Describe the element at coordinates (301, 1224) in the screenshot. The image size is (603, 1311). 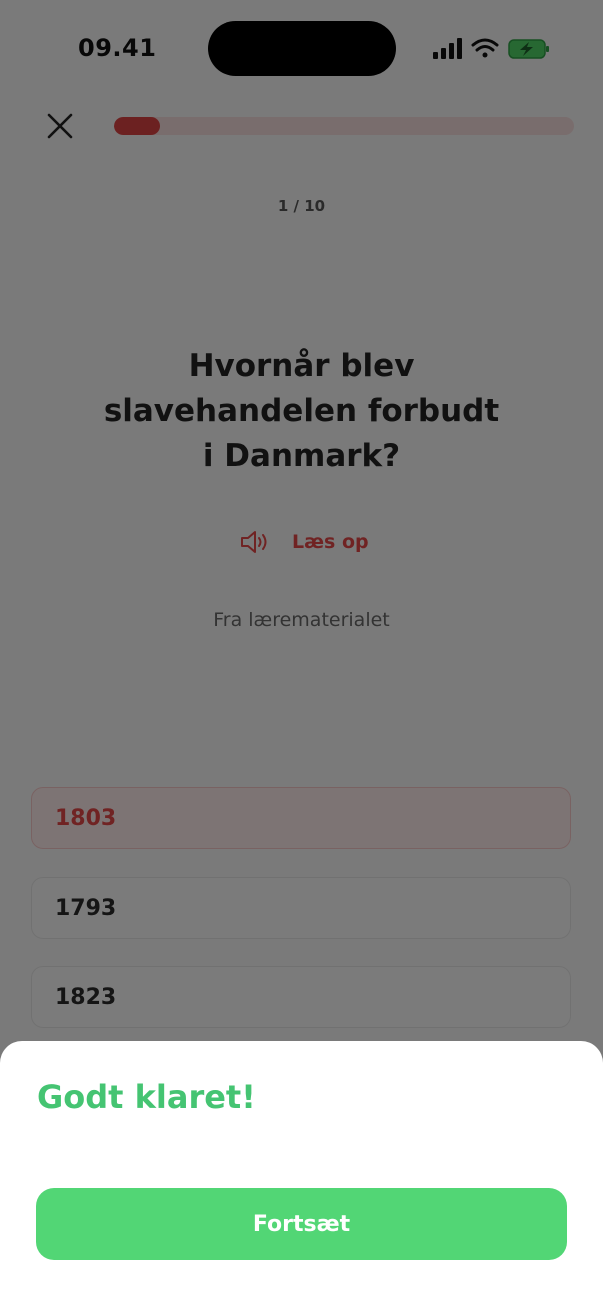
I see `continue-button: Fortsæt` at that location.